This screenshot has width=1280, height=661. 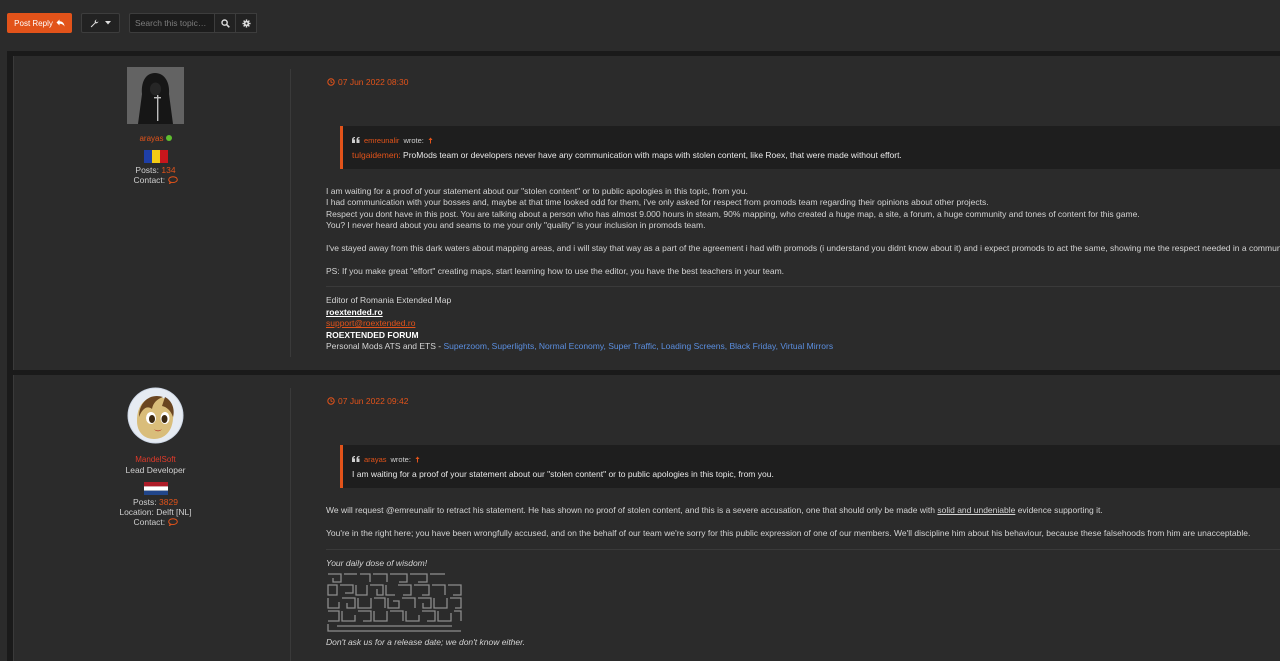 I want to click on paragraph-underlined: solid and undeniable, so click(x=976, y=510).